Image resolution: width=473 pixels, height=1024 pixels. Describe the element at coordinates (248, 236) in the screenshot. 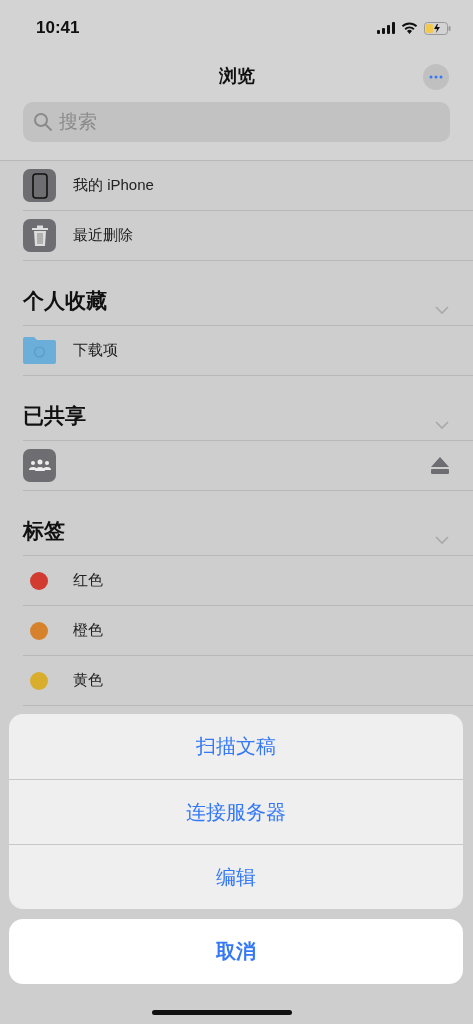

I see `location-row: 最近删除` at that location.